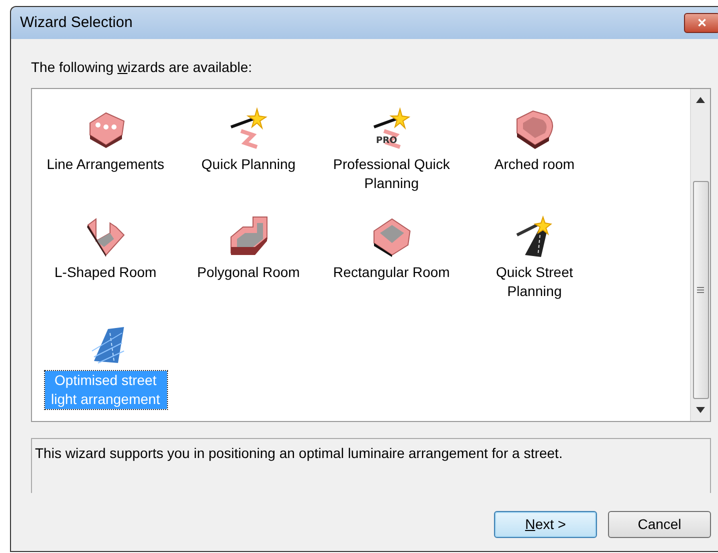 This screenshot has width=718, height=553. I want to click on prompt-label: The following wizards are available:, so click(142, 67).